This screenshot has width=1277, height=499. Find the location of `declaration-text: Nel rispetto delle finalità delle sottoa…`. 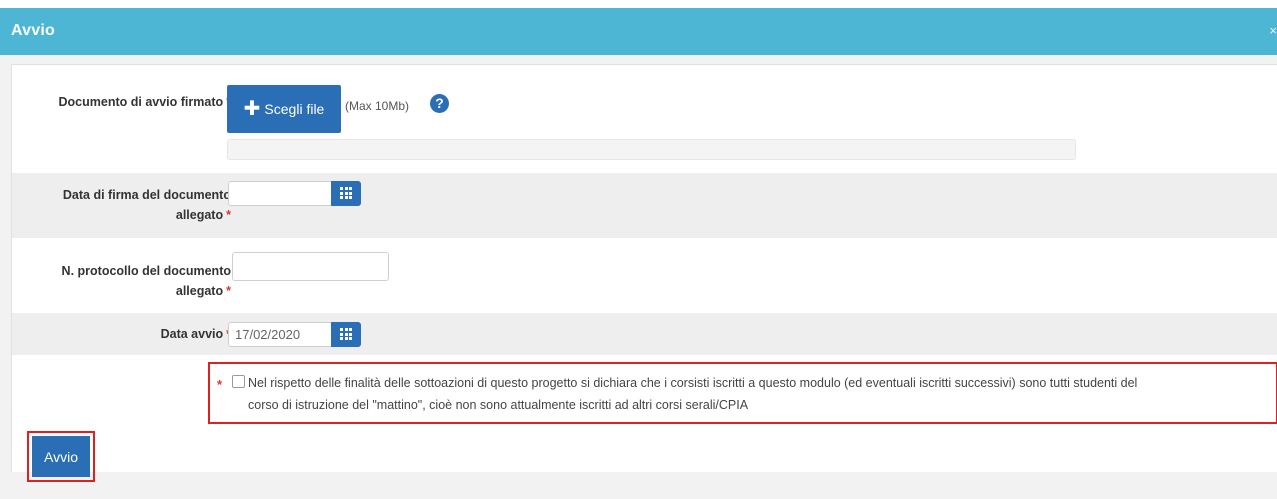

declaration-text: Nel rispetto delle finalità delle sottoa… is located at coordinates (693, 394).